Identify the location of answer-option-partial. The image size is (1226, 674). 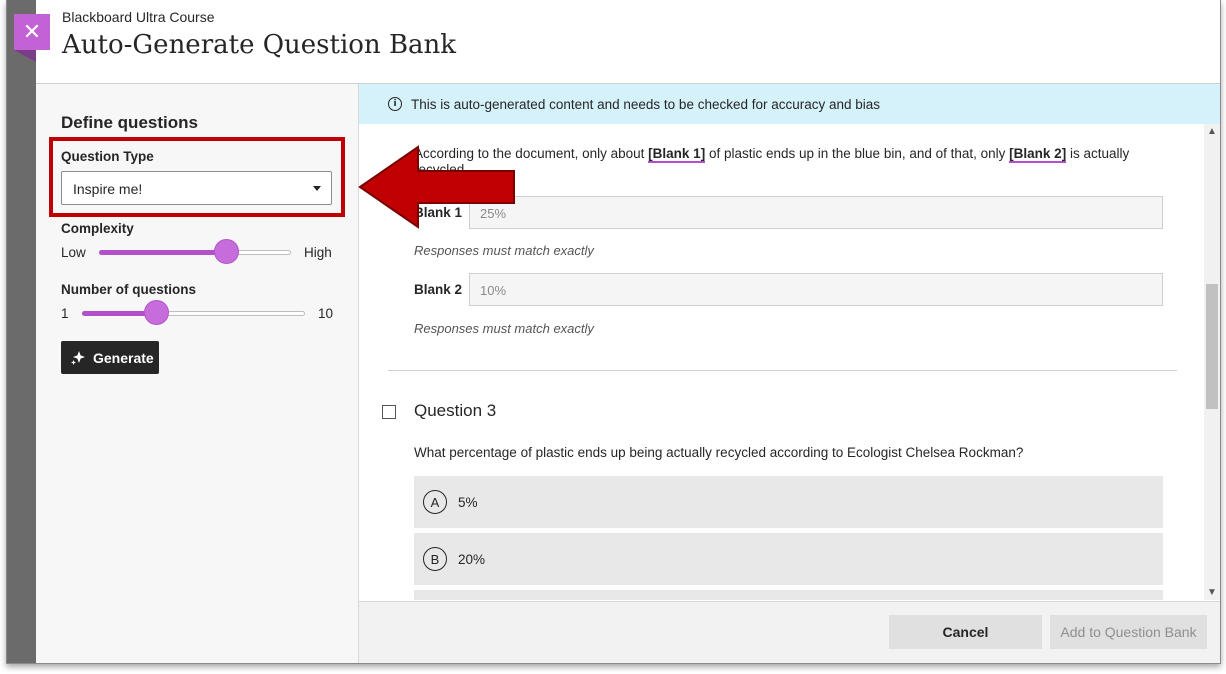
(788, 595).